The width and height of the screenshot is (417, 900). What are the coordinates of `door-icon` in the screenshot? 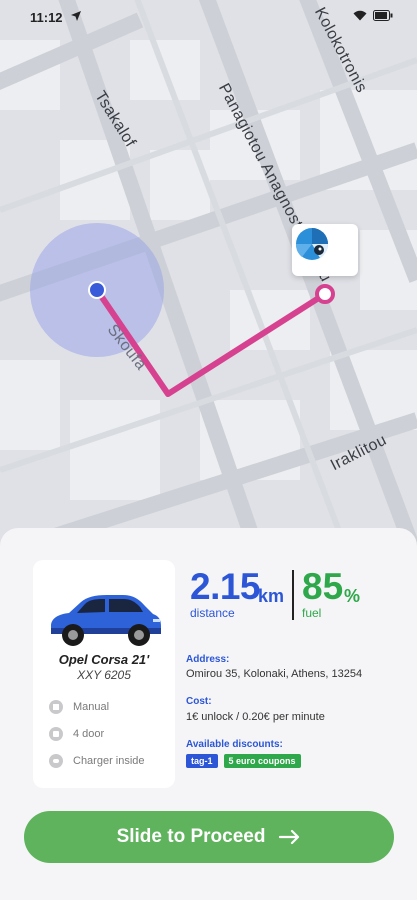 It's located at (56, 734).